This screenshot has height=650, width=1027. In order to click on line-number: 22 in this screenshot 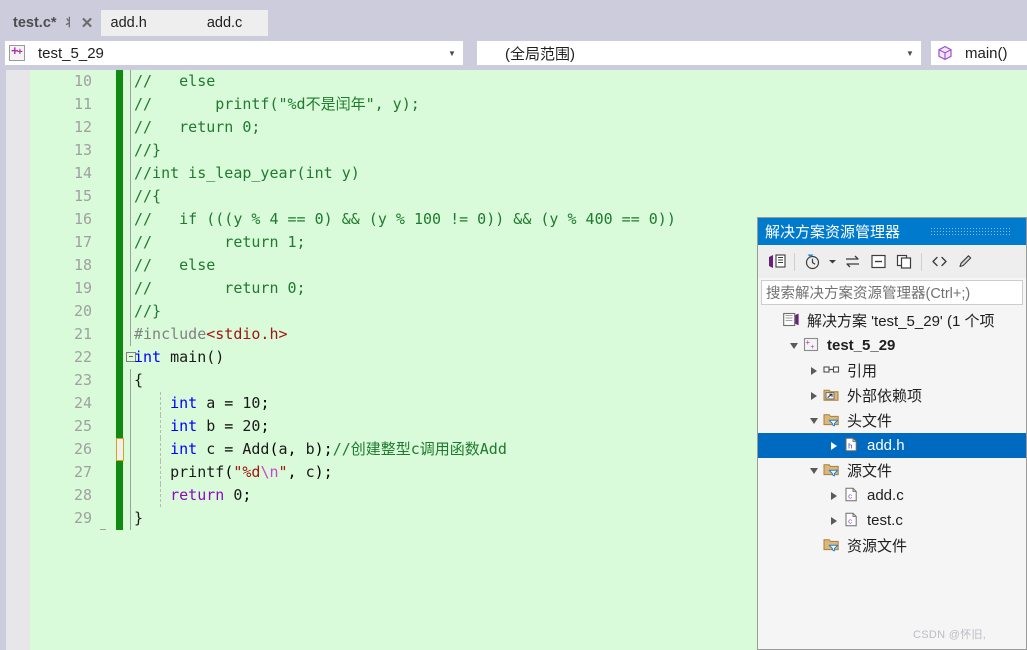, I will do `click(82, 357)`.